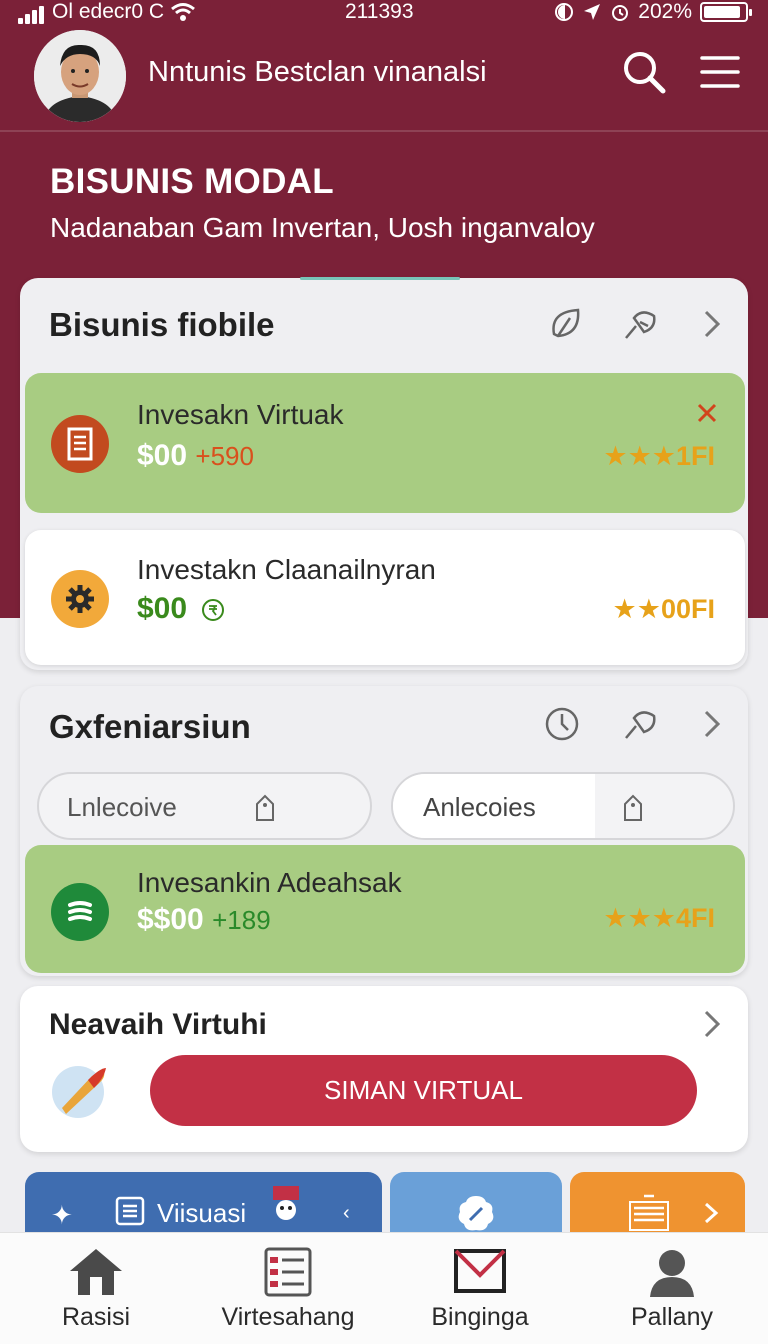 Image resolution: width=768 pixels, height=1344 pixels. What do you see at coordinates (170, 919) in the screenshot?
I see `amount-value: $$00` at bounding box center [170, 919].